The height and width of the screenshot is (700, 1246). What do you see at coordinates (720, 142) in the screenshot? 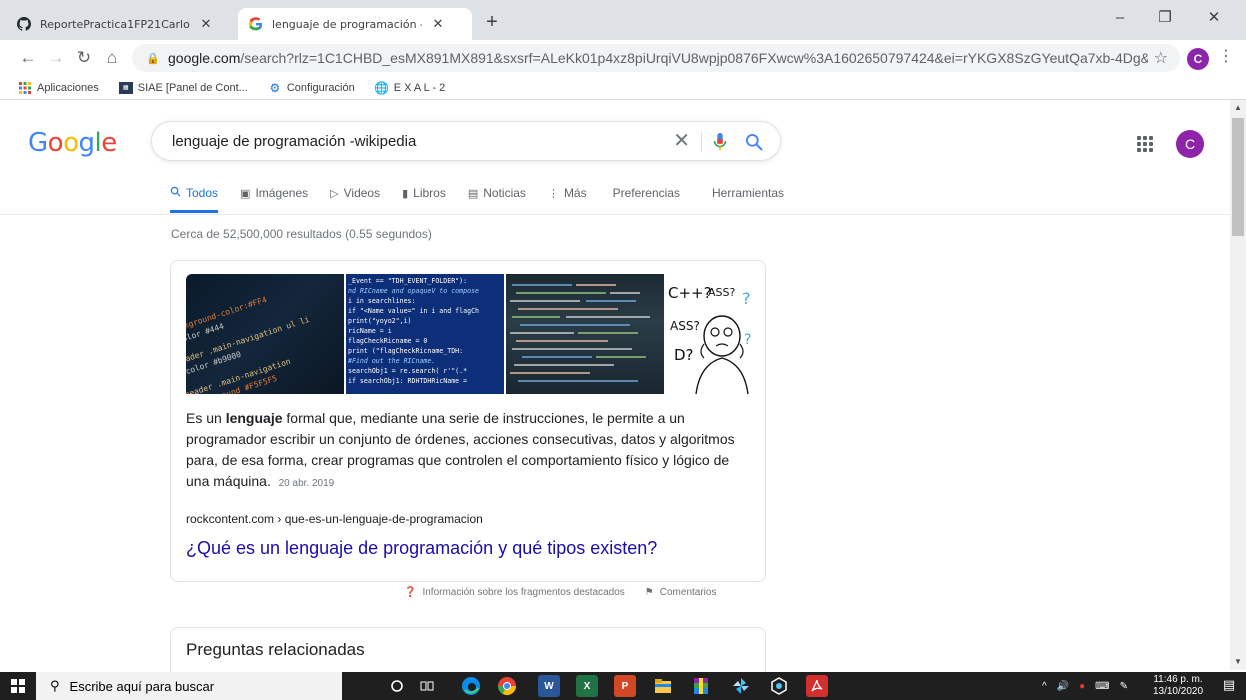
I see `microphone-icon` at bounding box center [720, 142].